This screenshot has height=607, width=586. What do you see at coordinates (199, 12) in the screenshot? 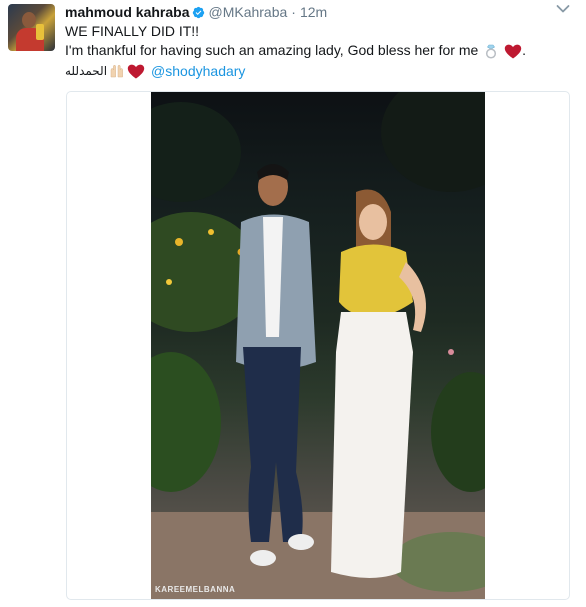
I see `verified-badge-icon` at bounding box center [199, 12].